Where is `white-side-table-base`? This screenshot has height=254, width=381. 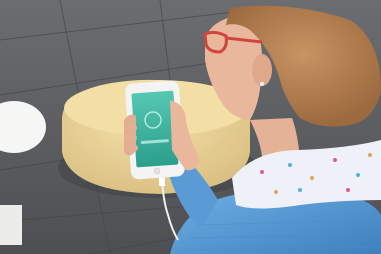 white-side-table-base is located at coordinates (11, 225).